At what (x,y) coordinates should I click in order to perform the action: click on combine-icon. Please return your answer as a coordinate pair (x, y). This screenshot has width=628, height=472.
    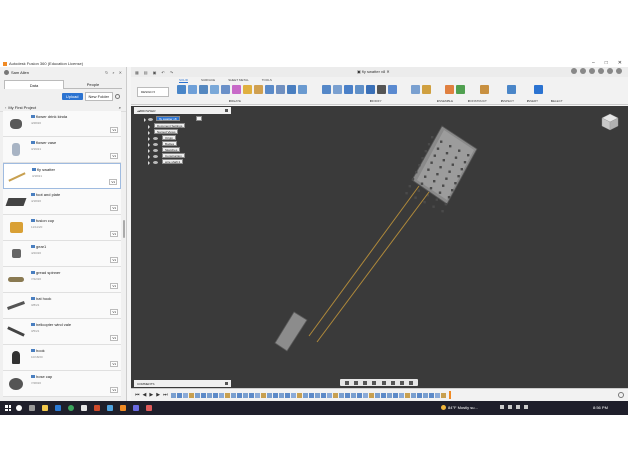
    Looking at the image, I should click on (370, 89).